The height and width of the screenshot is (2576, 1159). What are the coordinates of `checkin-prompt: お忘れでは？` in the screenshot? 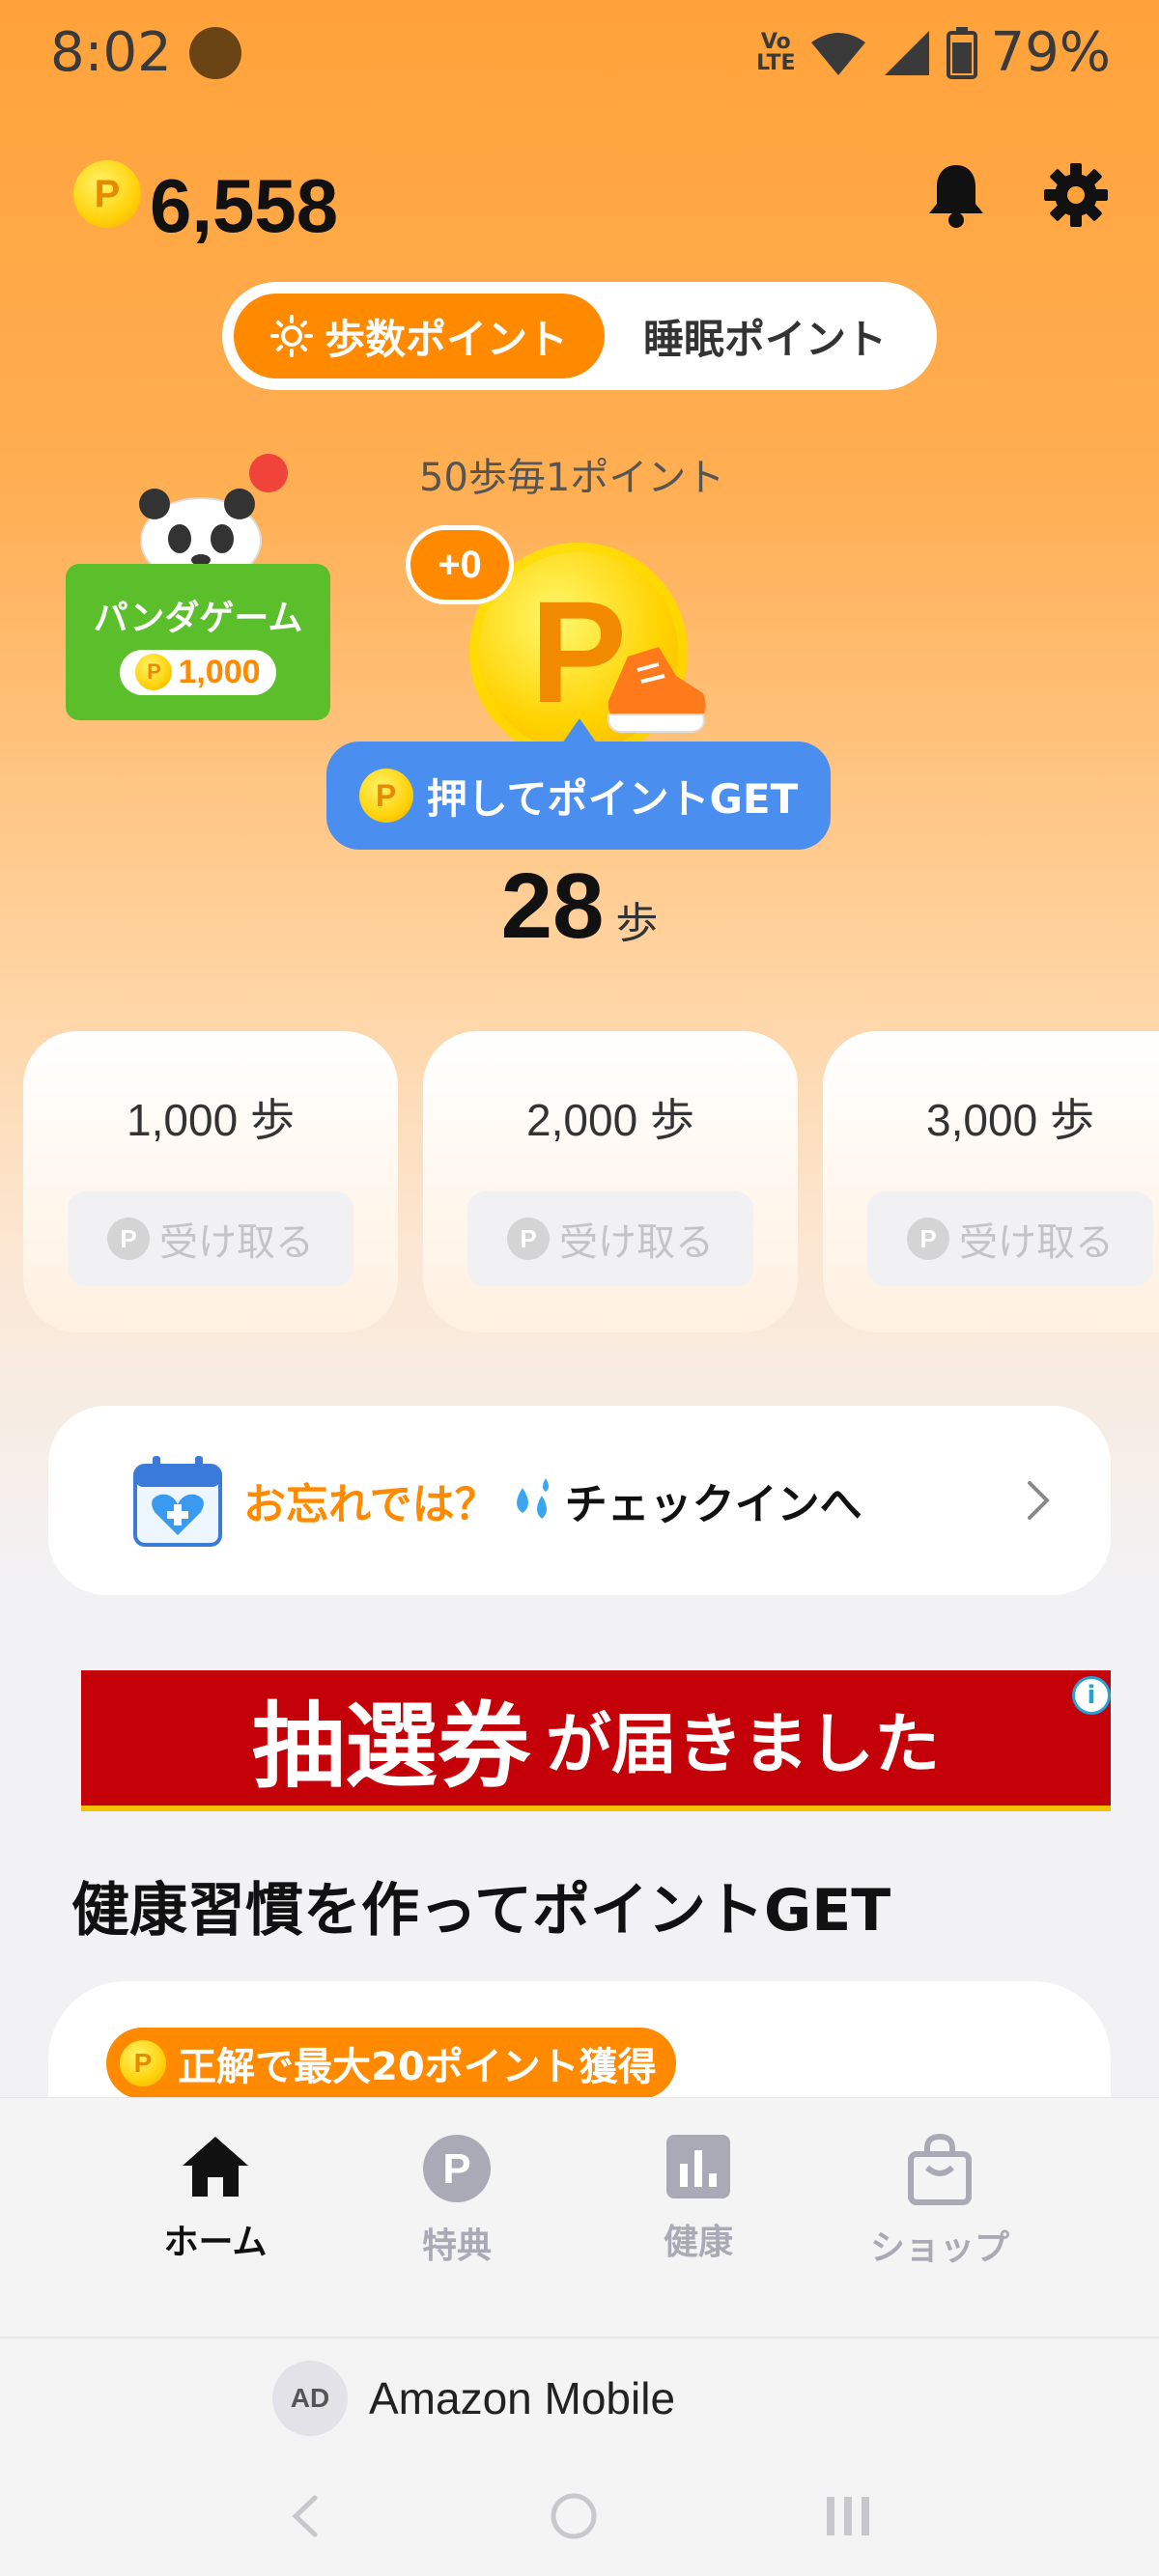 It's located at (370, 1504).